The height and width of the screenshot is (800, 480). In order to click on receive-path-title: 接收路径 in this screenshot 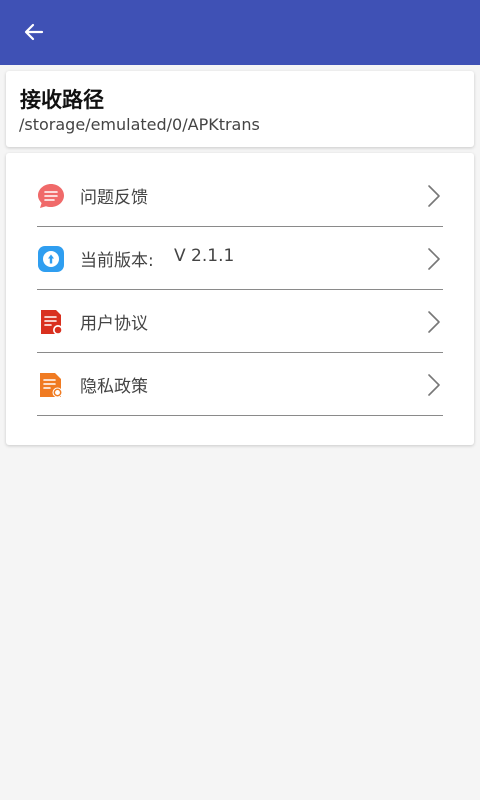, I will do `click(62, 100)`.